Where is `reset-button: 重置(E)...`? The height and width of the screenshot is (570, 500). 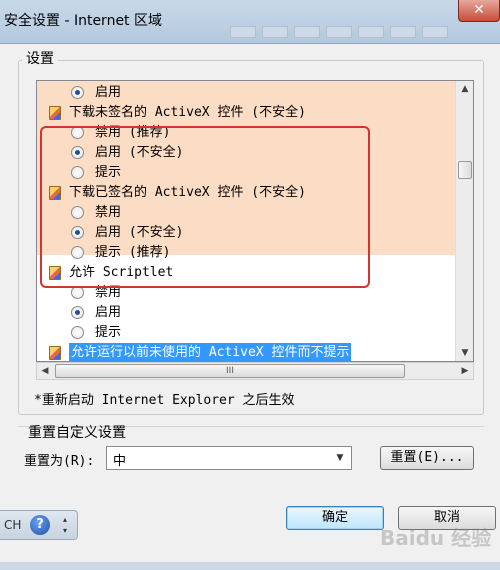
reset-button: 重置(E)... is located at coordinates (427, 458).